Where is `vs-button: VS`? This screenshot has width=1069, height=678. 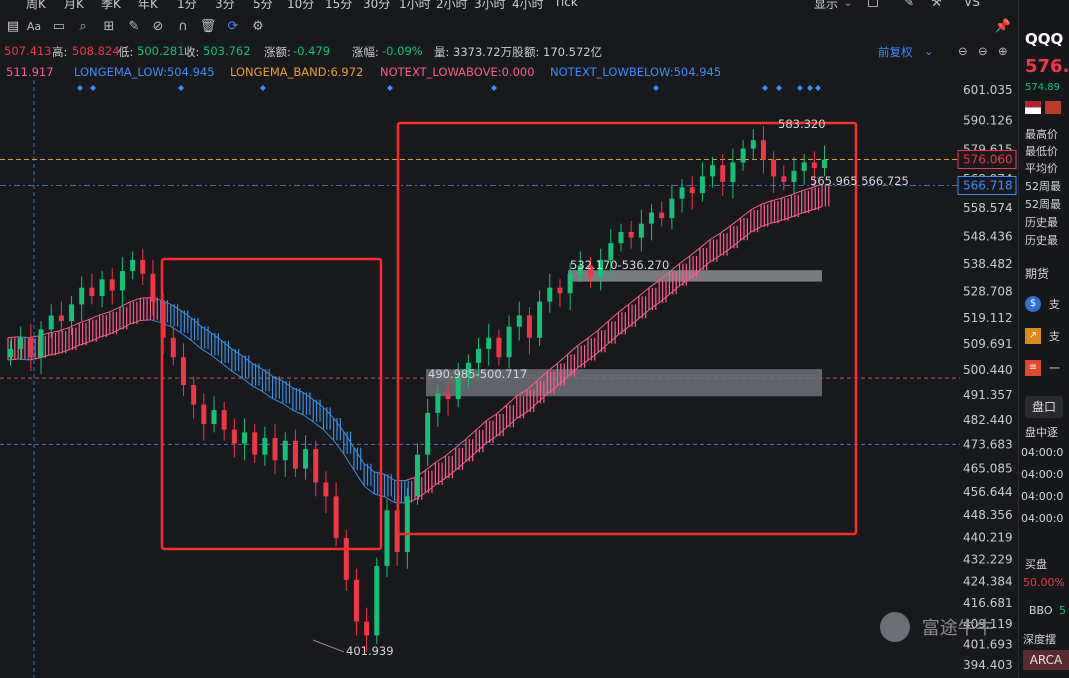
vs-button: VS is located at coordinates (972, 4).